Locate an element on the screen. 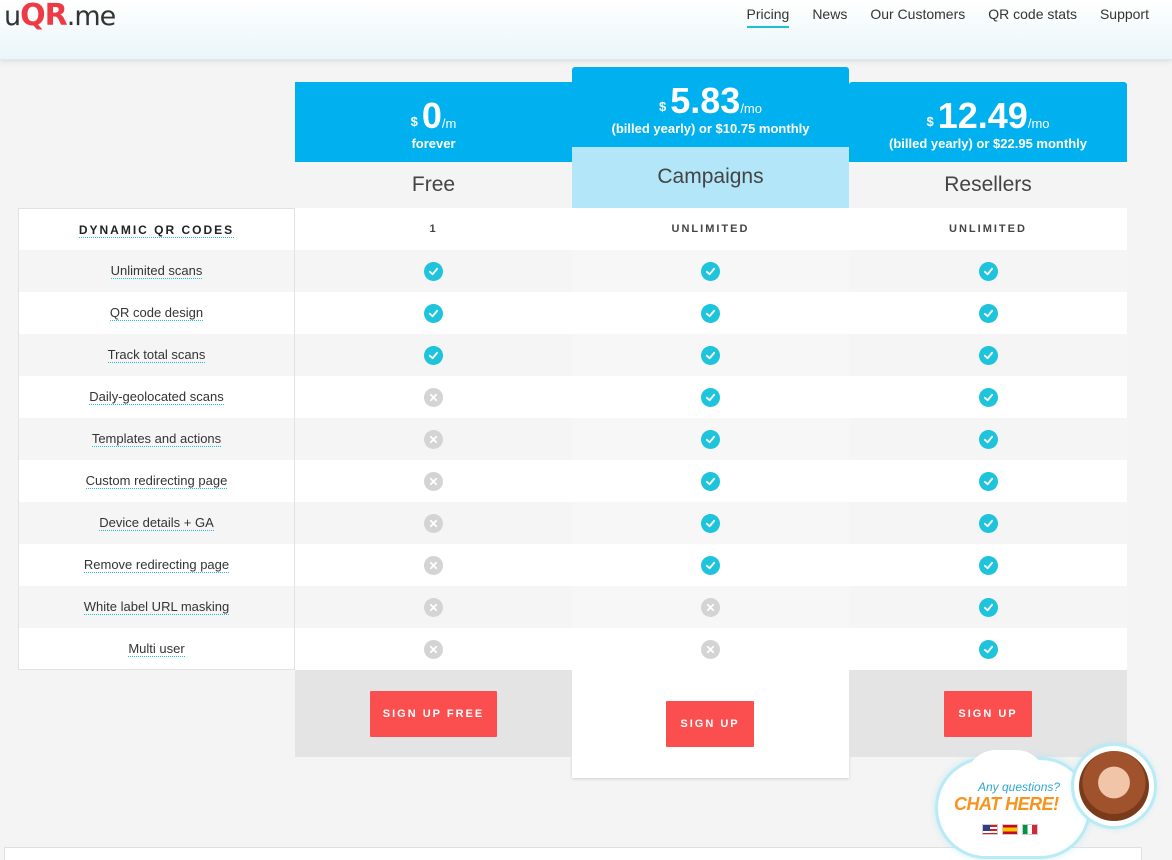 This screenshot has height=860, width=1172. sign-up-free-button: SIGN UP FREE is located at coordinates (433, 714).